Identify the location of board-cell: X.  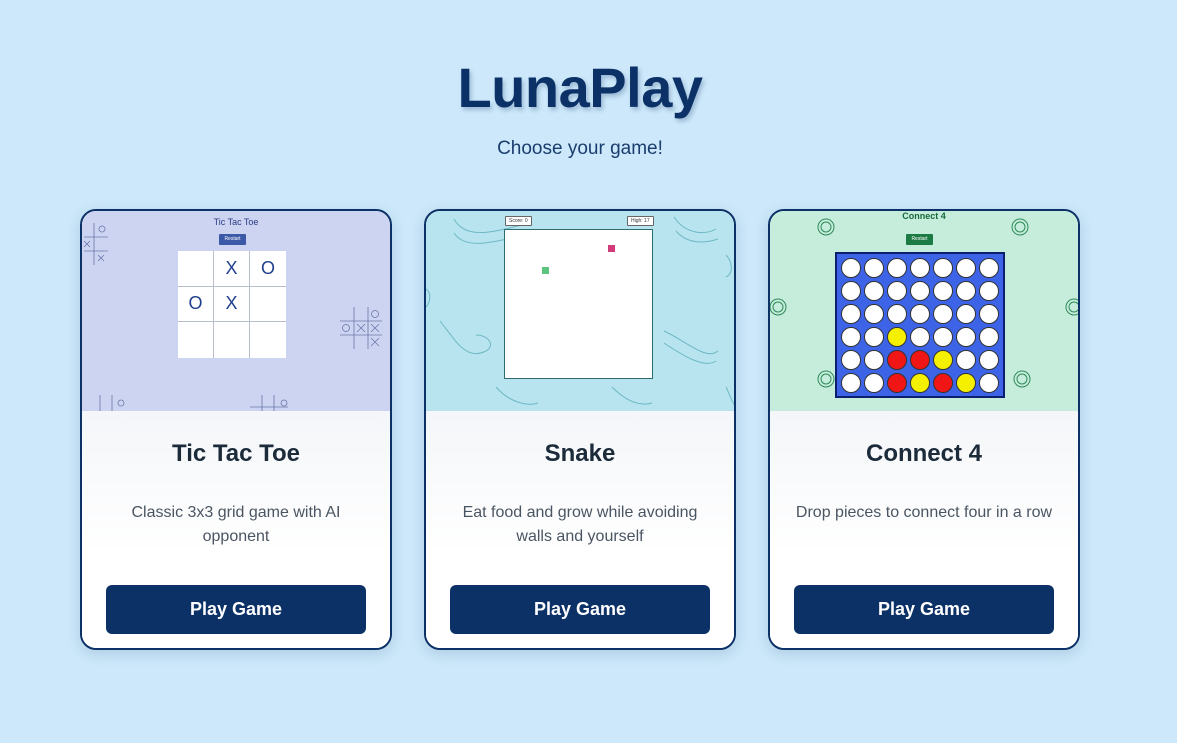
(232, 269).